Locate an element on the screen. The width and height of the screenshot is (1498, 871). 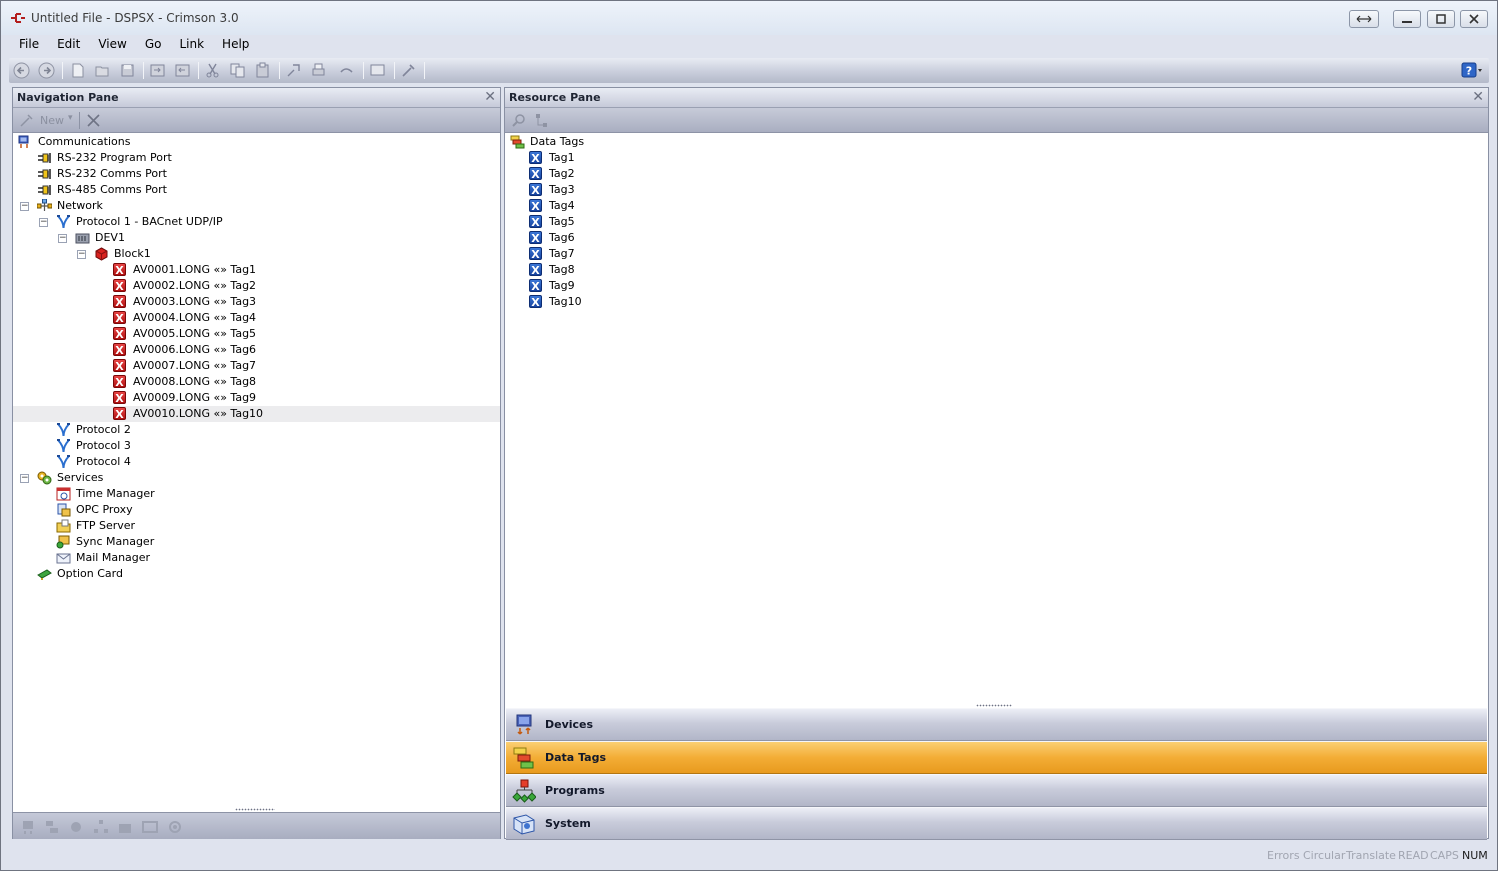
tree-item: OPC Proxy is located at coordinates (256, 510).